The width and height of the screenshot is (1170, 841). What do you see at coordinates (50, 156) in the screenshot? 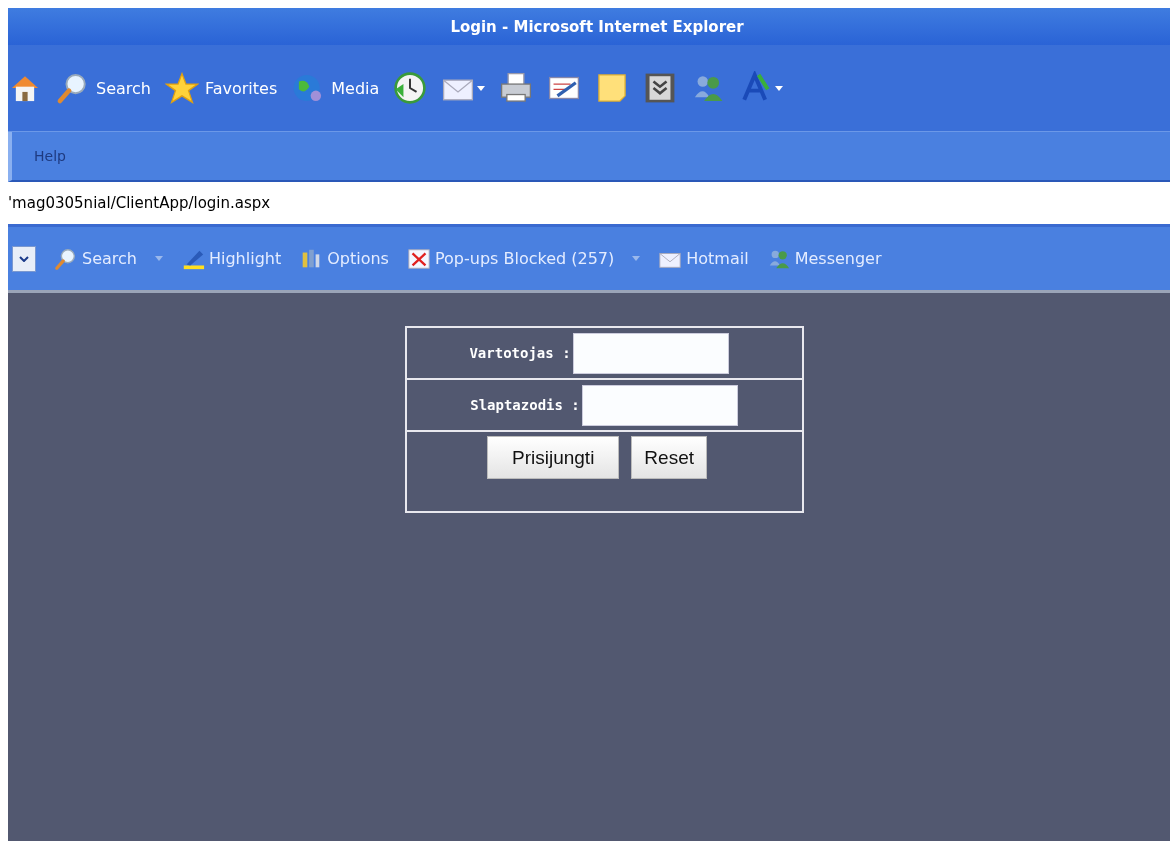
I see `menu-item: Help` at bounding box center [50, 156].